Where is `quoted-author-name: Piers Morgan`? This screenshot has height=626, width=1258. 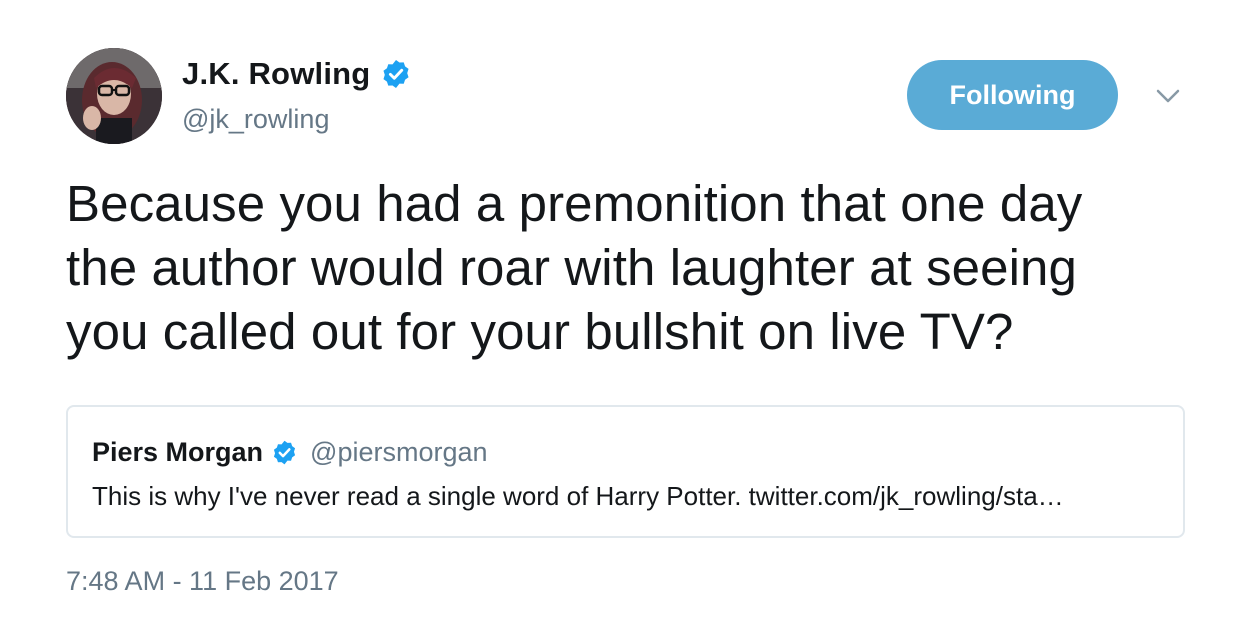 quoted-author-name: Piers Morgan is located at coordinates (178, 451).